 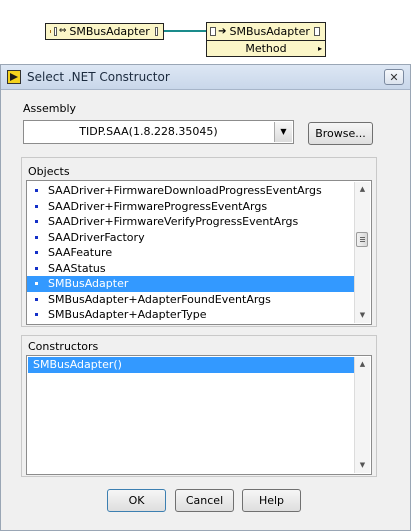 What do you see at coordinates (271, 500) in the screenshot?
I see `help-button: Help` at bounding box center [271, 500].